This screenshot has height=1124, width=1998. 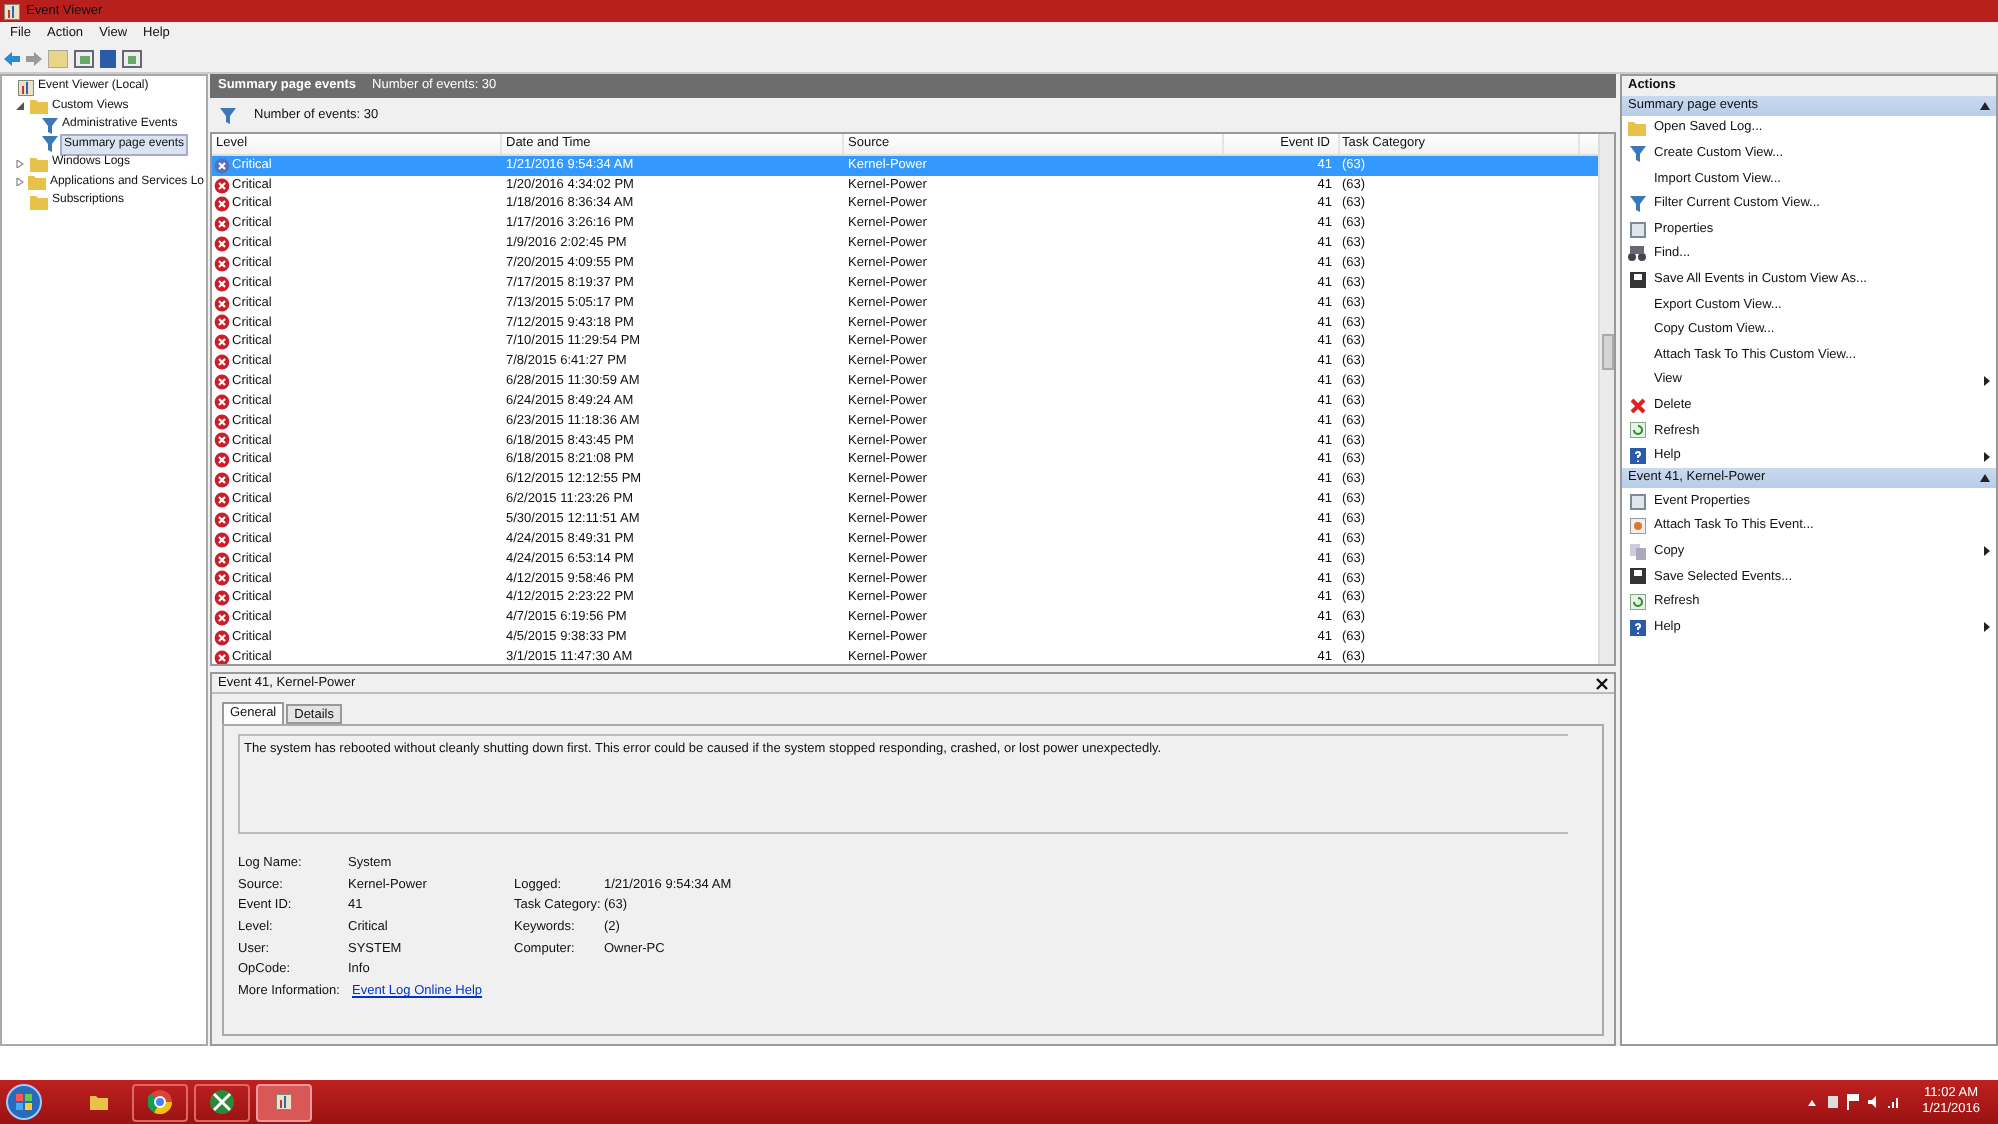 I want to click on close-icon, so click(x=1602, y=683).